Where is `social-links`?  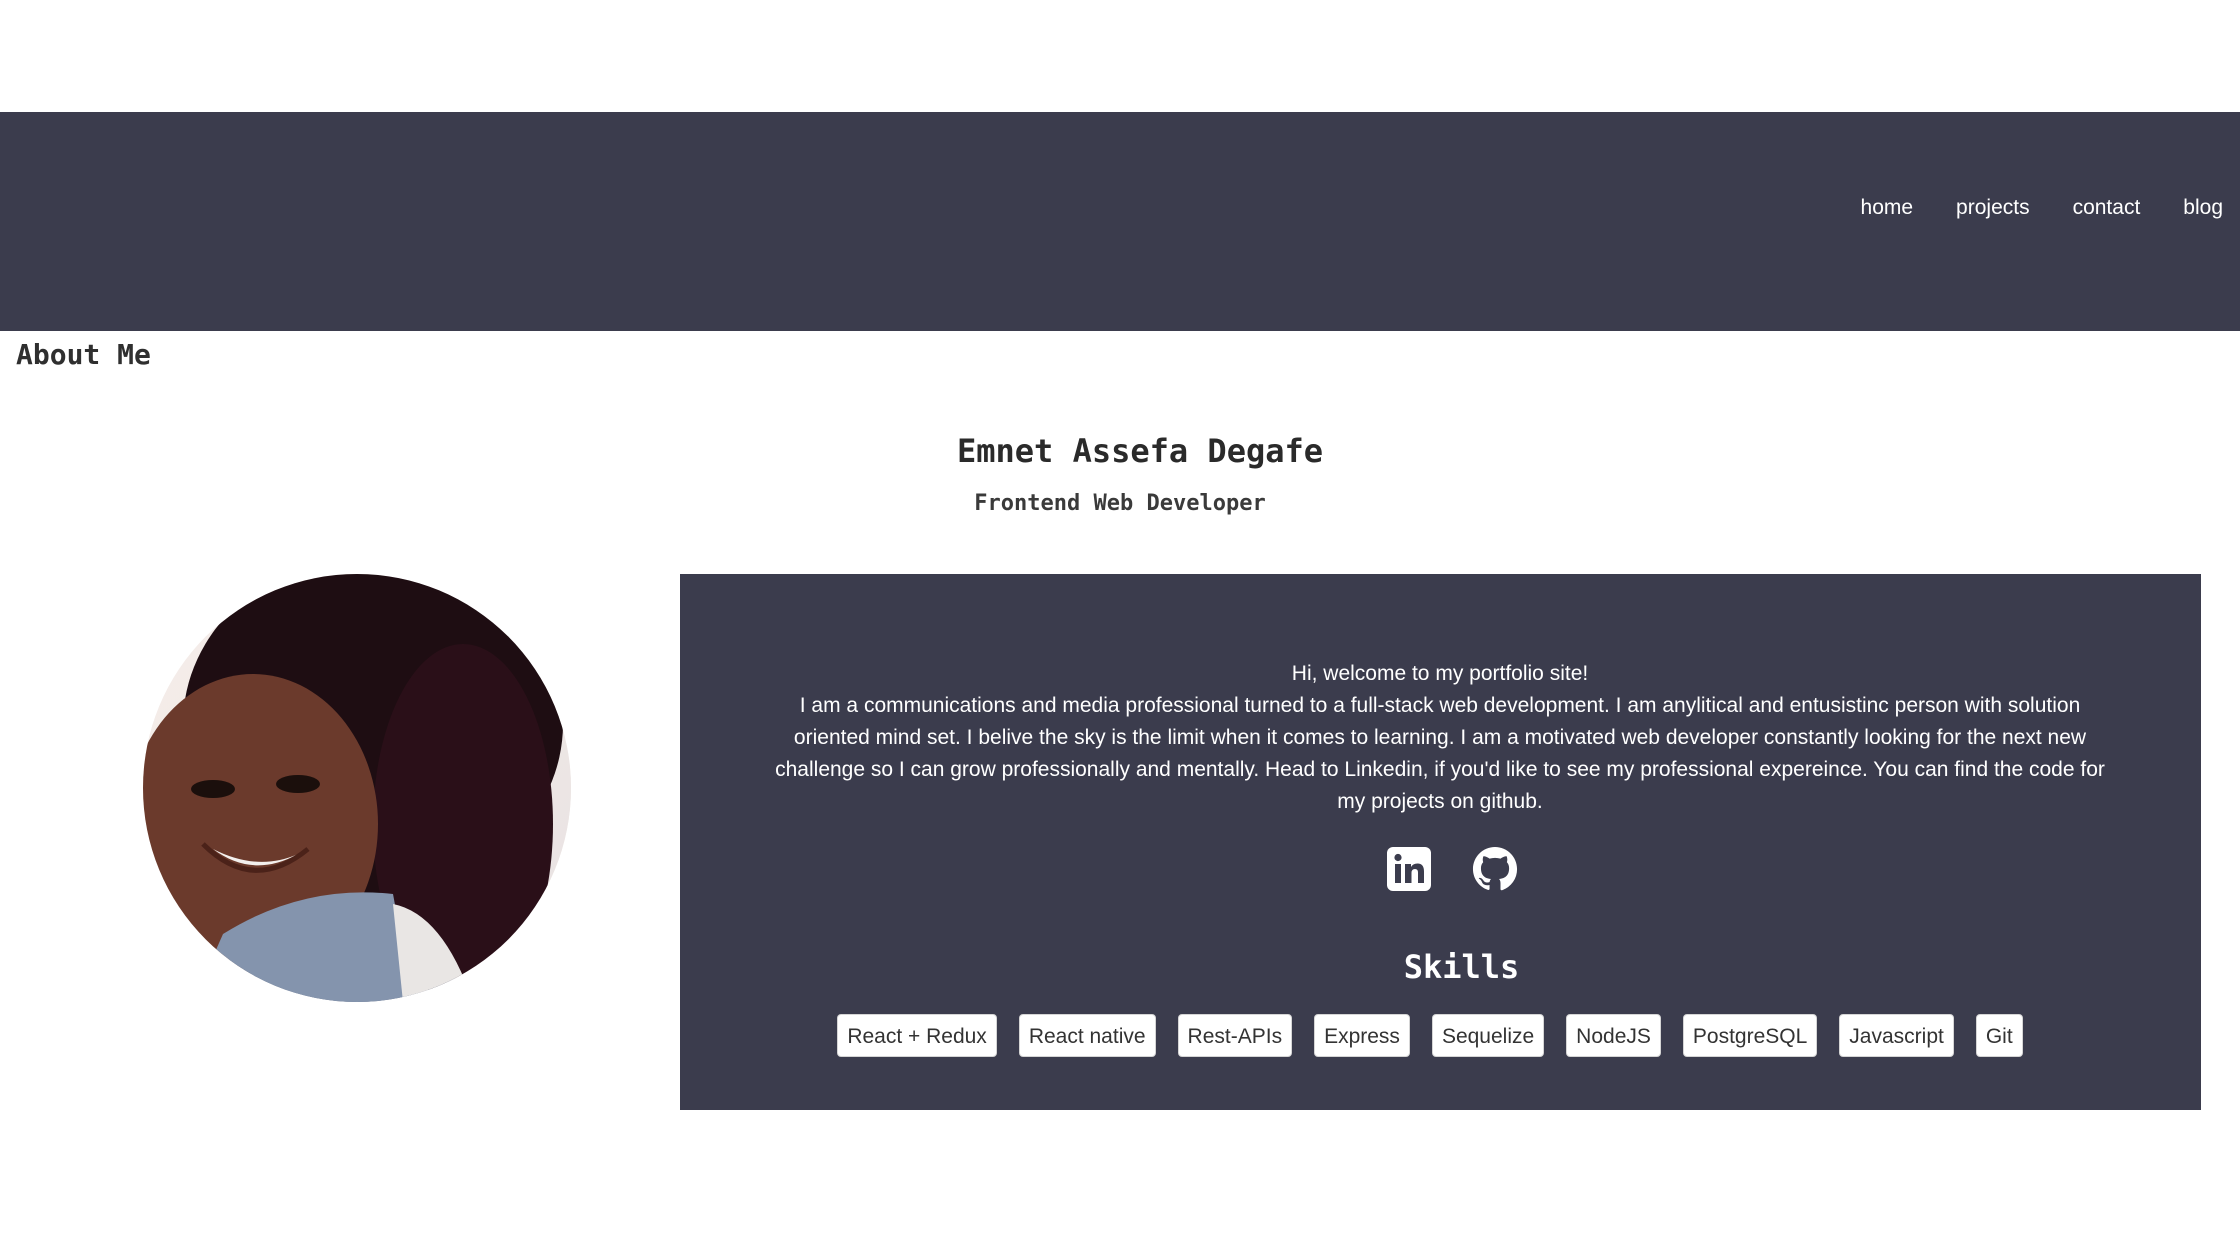
social-links is located at coordinates (1440, 869).